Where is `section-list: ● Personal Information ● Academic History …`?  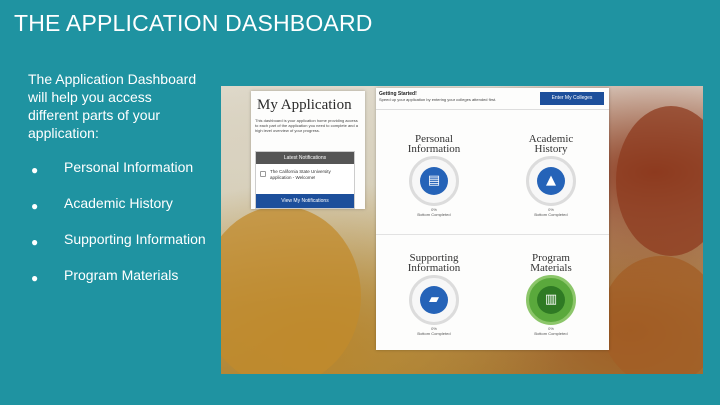 section-list: ● Personal Information ● Academic History … is located at coordinates (120, 230).